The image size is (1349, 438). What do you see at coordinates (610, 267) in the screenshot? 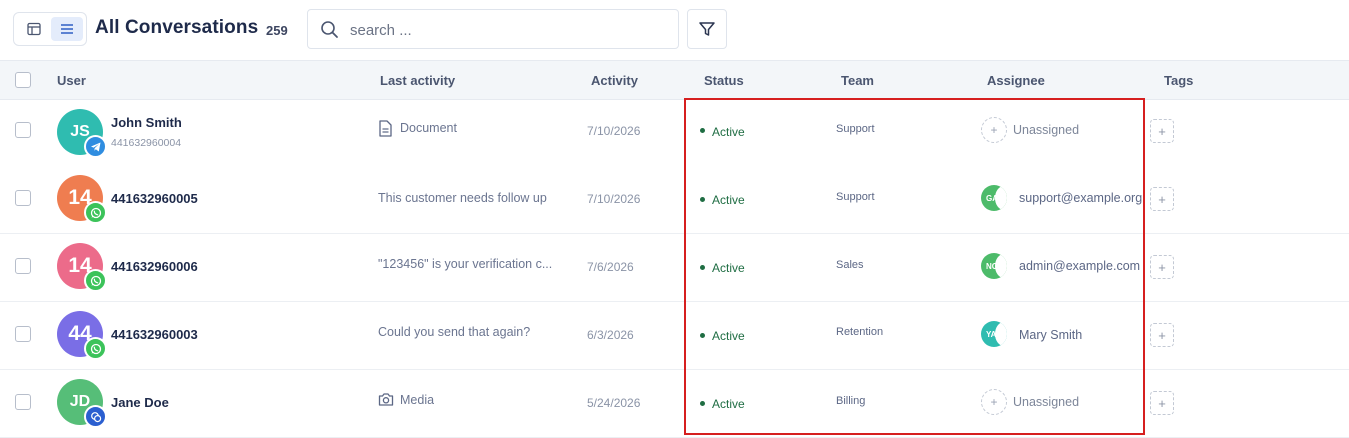
I see `activity-date: 7/6/2026` at bounding box center [610, 267].